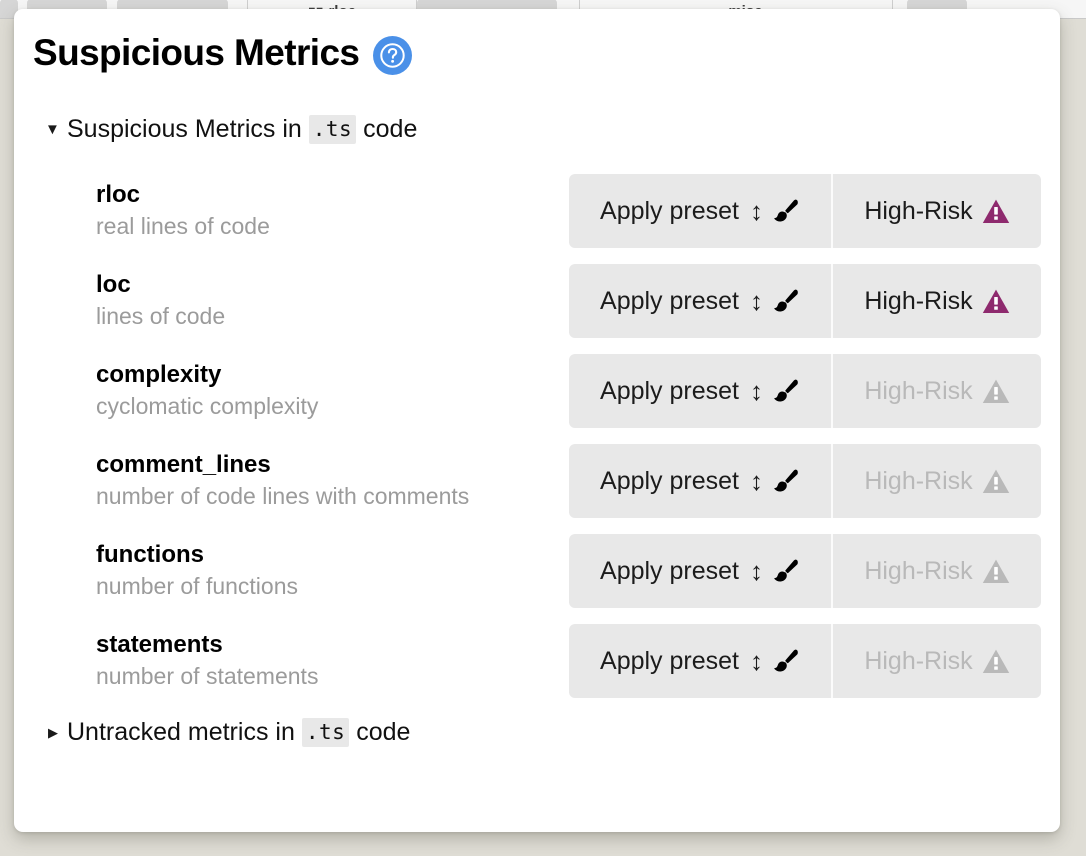  I want to click on metric-name: statements, so click(159, 645).